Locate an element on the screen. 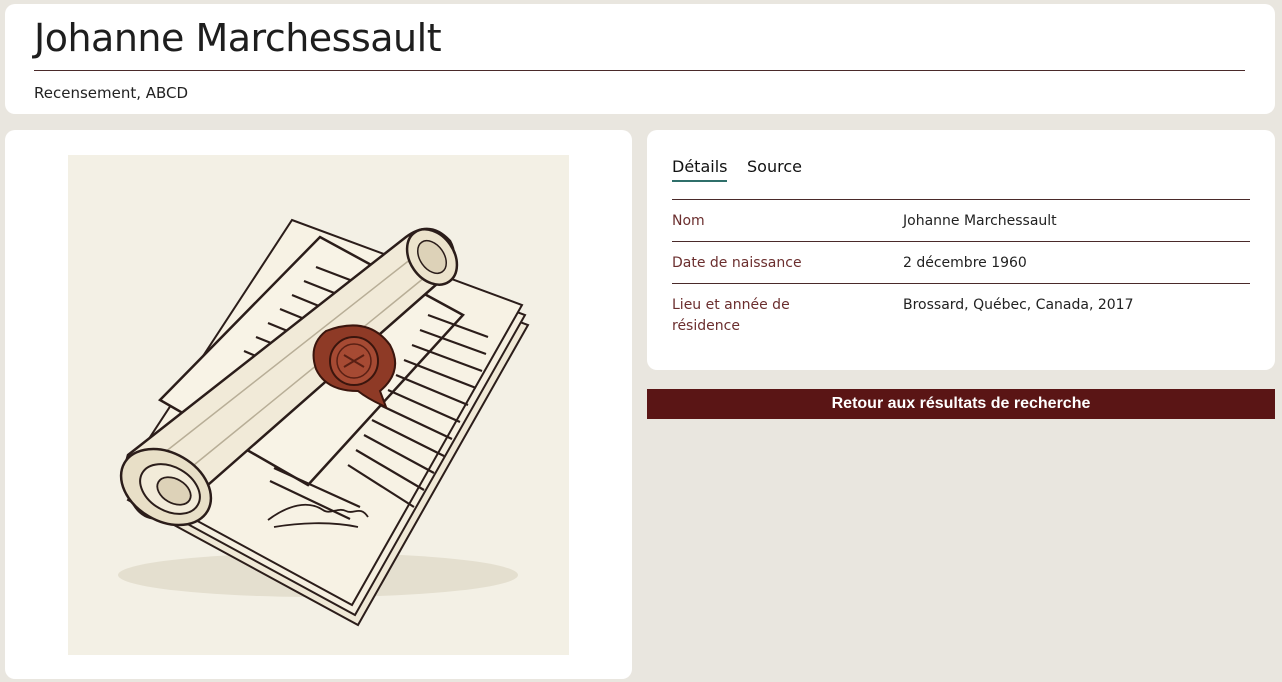  page-title: Johanne Marchessault is located at coordinates (238, 38).